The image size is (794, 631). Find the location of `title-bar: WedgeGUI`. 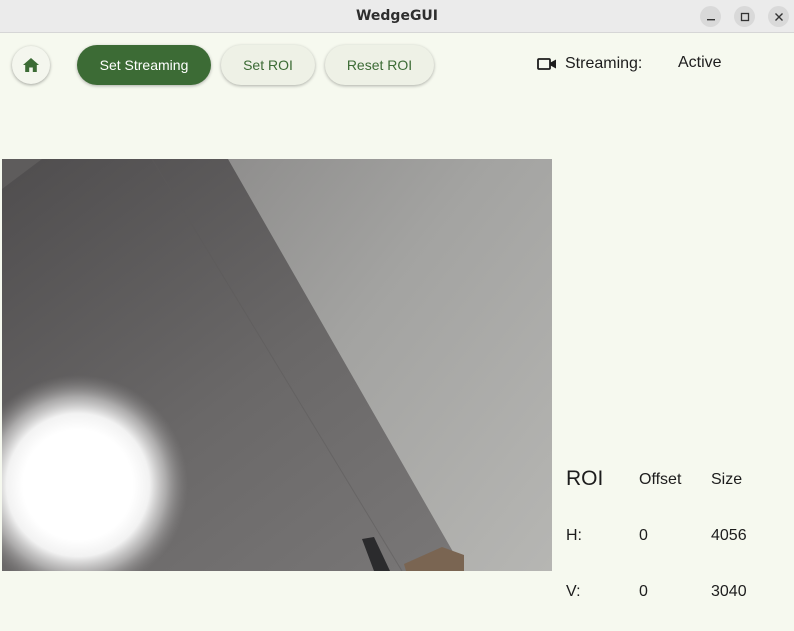

title-bar: WedgeGUI is located at coordinates (397, 16).